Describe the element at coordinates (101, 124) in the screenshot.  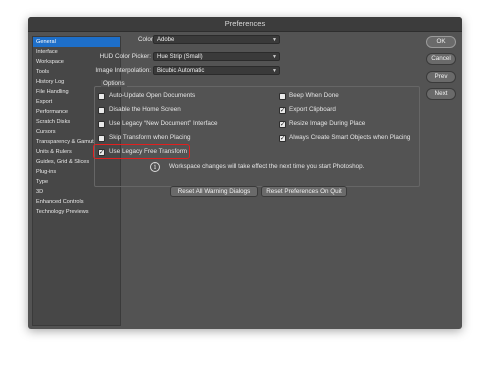
I see `legacy-new-doc-checkbox` at that location.